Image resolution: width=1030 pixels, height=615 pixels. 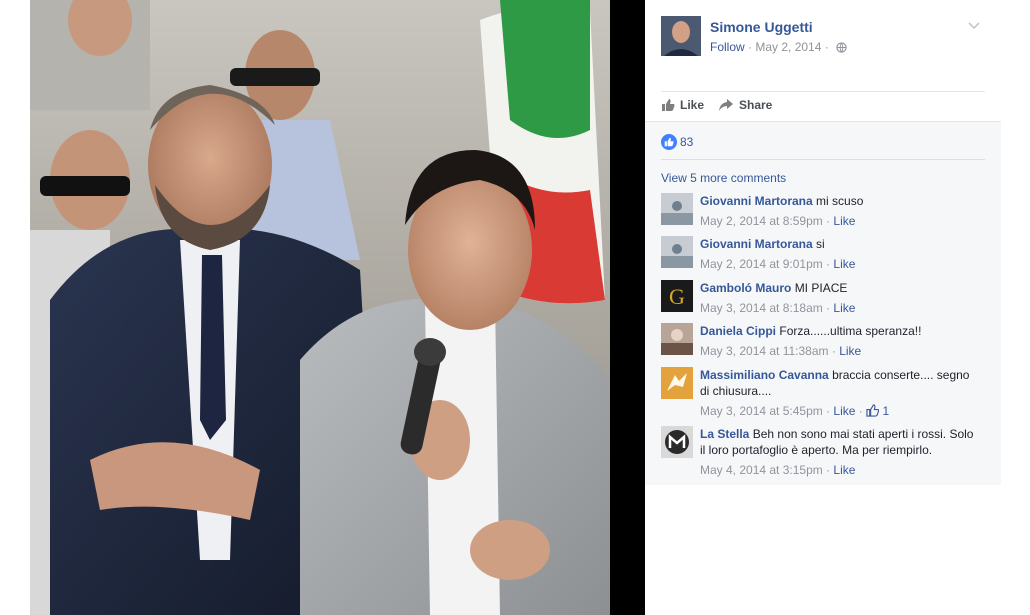 I want to click on avatar-letter: G, so click(x=677, y=296).